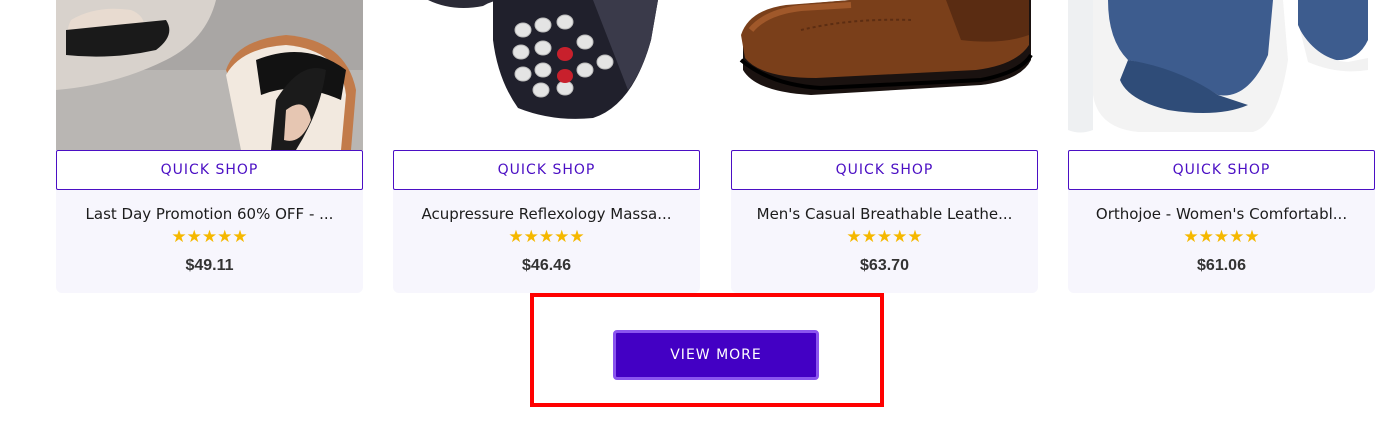  What do you see at coordinates (716, 355) in the screenshot?
I see `view-more-button: VIEW MORE` at bounding box center [716, 355].